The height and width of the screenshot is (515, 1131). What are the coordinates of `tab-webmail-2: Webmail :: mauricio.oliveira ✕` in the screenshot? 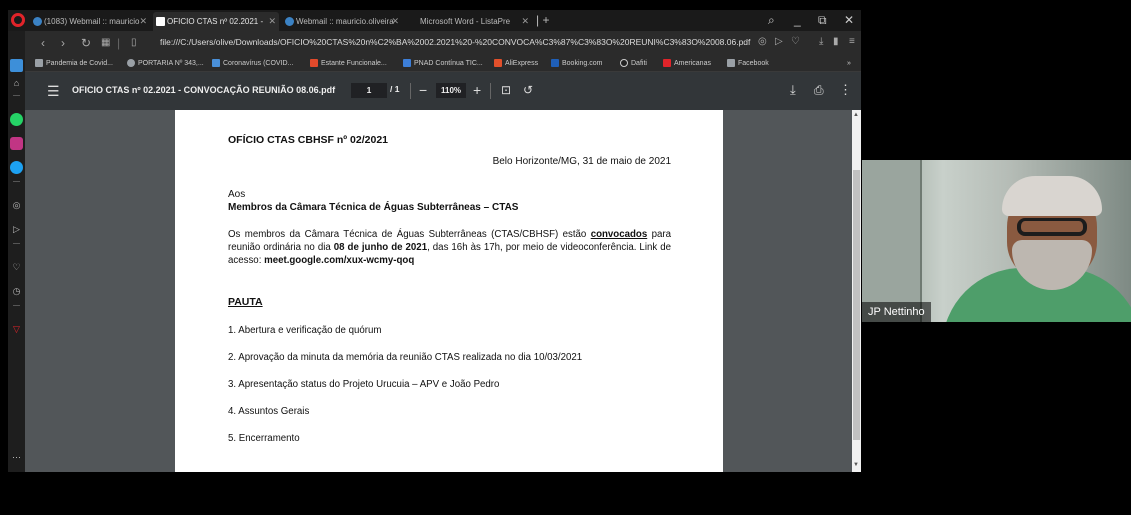 It's located at (342, 21).